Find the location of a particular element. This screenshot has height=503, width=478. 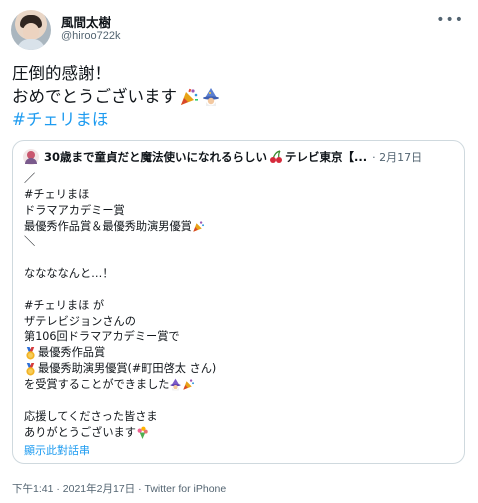

cherries-icon is located at coordinates (276, 156).